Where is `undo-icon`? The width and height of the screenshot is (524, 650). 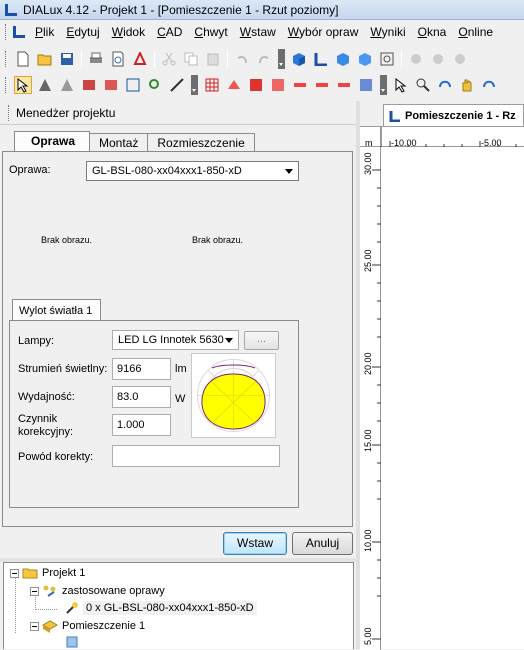
undo-icon is located at coordinates (242, 59).